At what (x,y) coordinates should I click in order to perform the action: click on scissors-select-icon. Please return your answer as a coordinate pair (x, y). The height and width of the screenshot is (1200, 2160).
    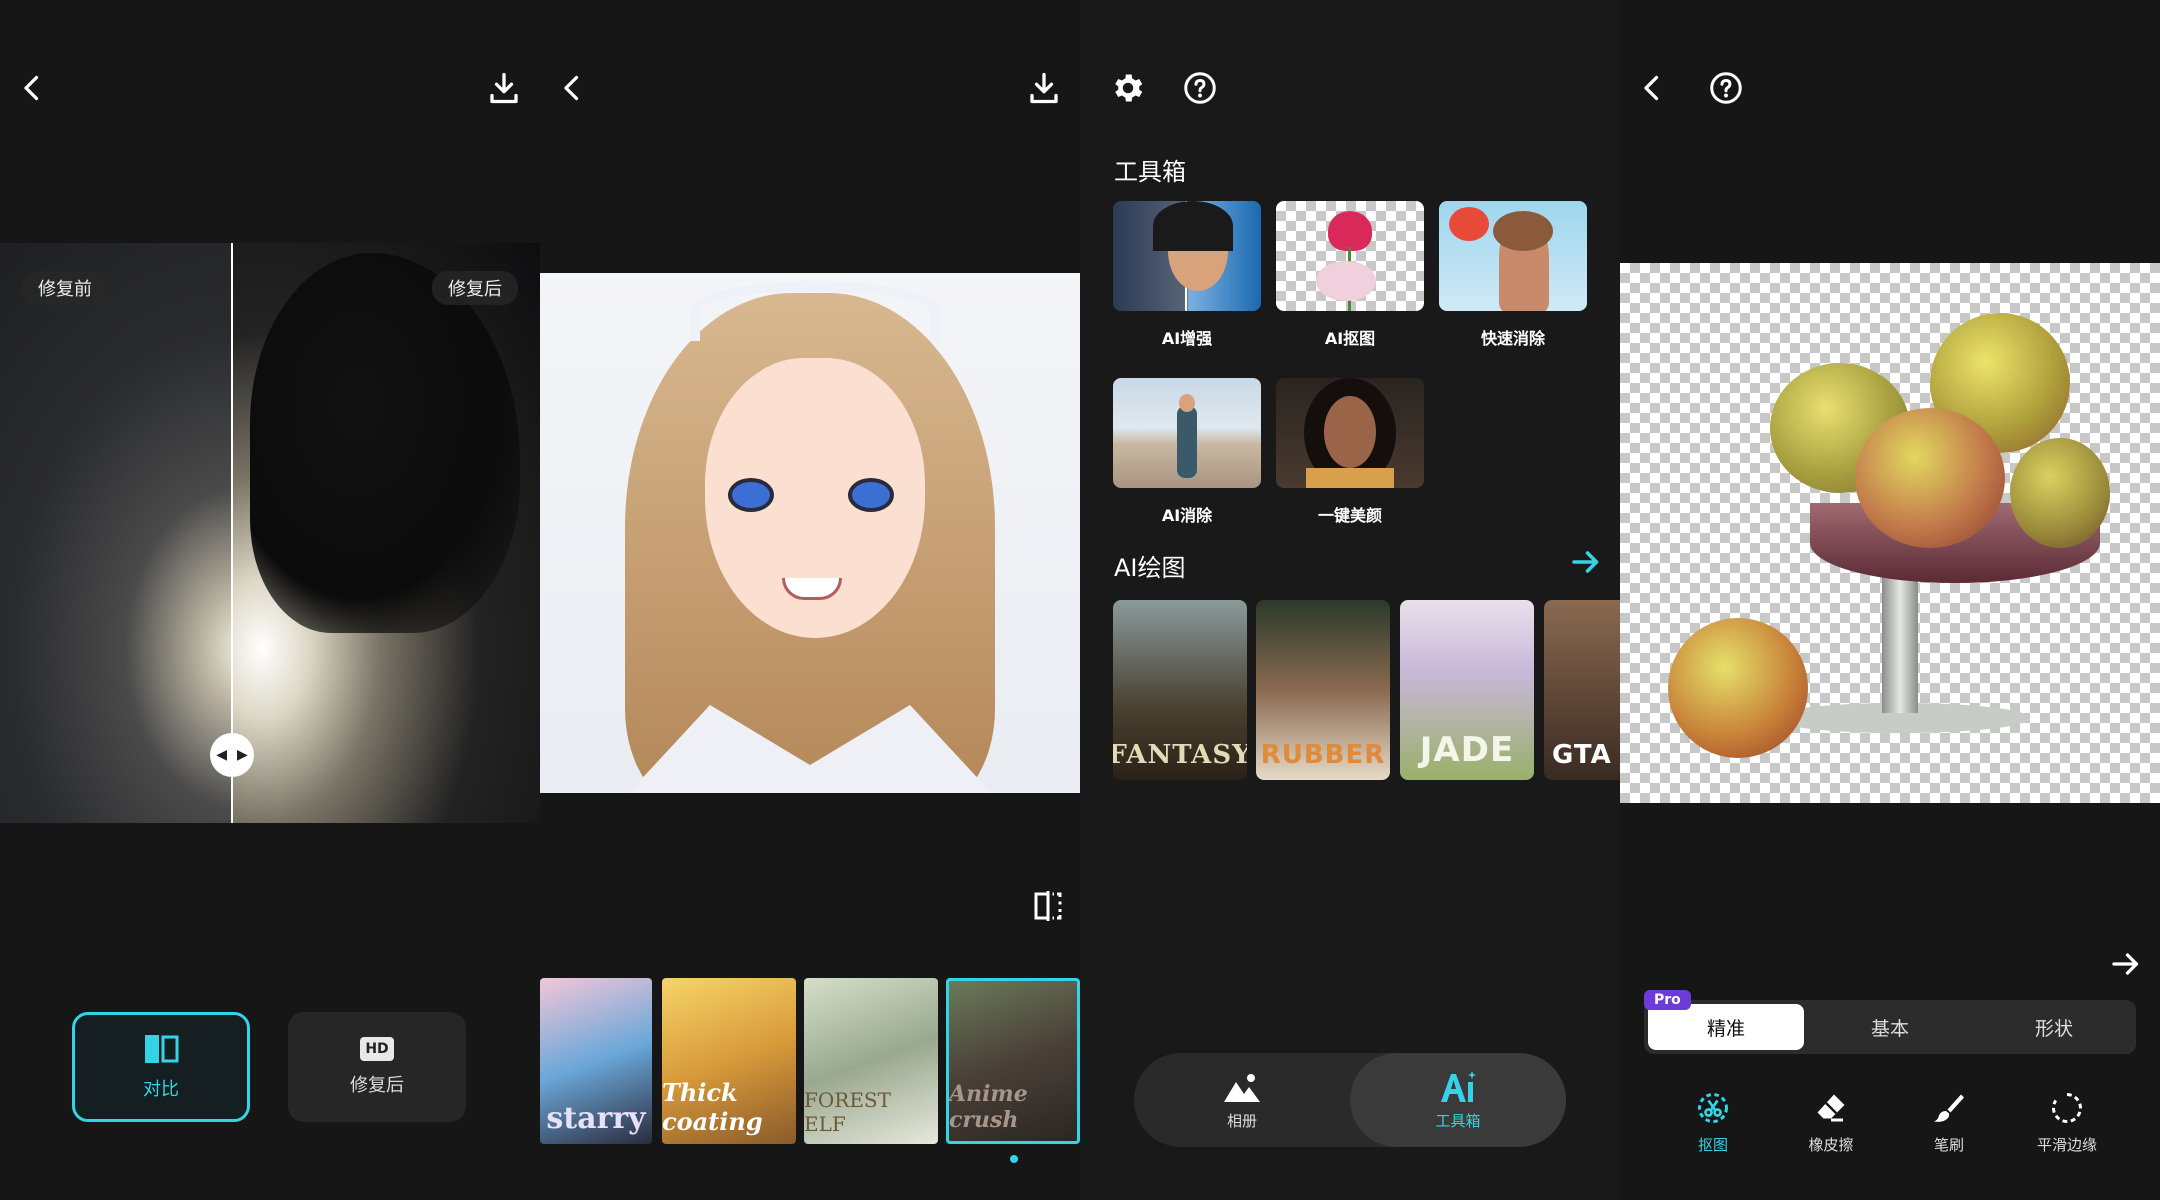
    Looking at the image, I should click on (1713, 1108).